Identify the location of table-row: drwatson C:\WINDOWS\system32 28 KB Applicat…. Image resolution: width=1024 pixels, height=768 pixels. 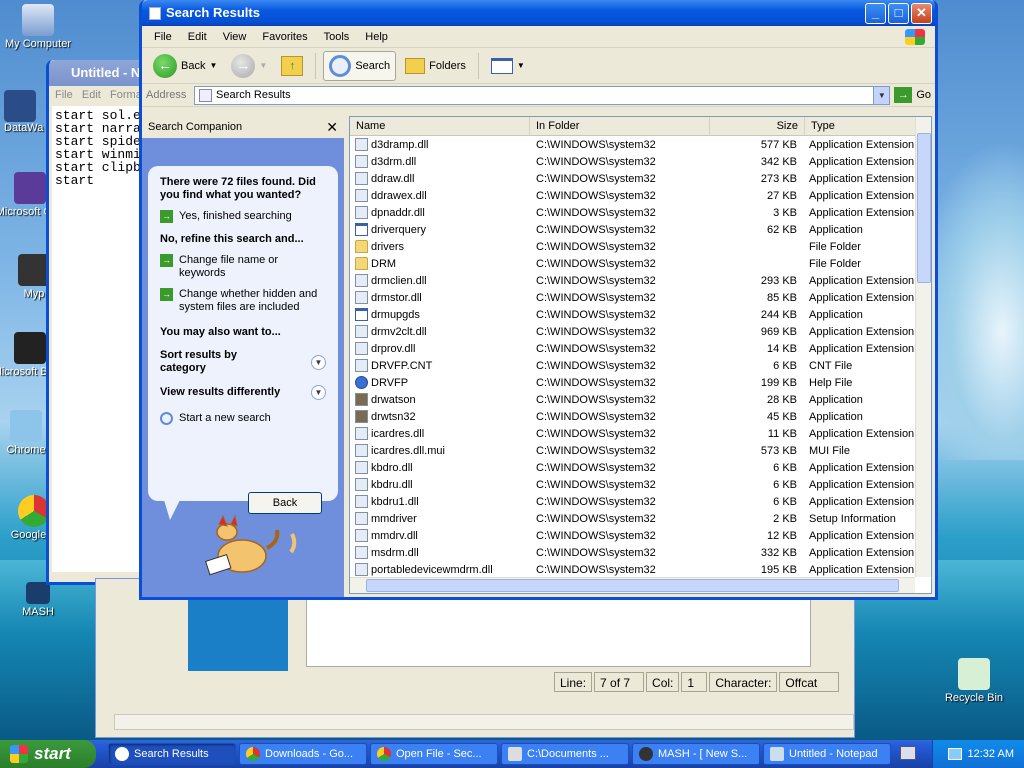
(632, 399).